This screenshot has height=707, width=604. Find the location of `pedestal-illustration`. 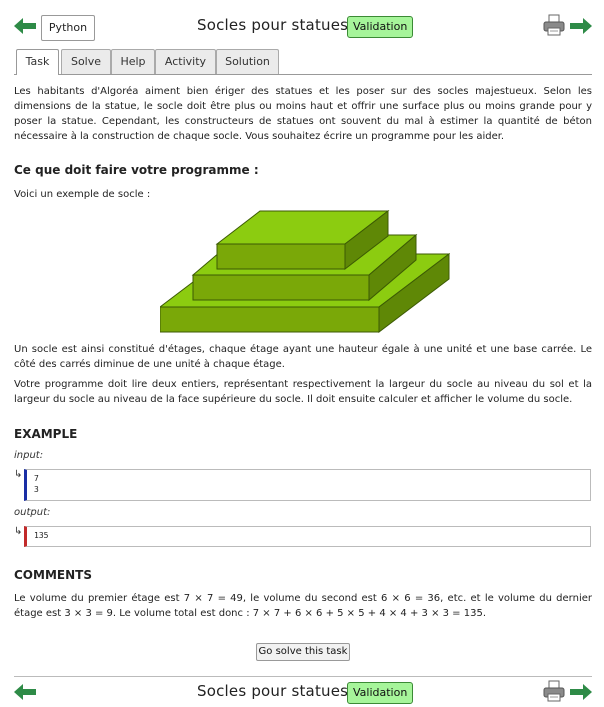

pedestal-illustration is located at coordinates (305, 272).